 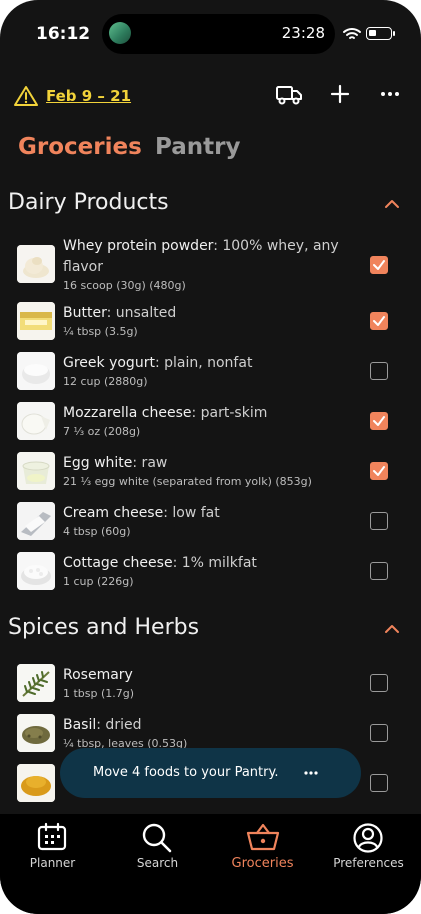 What do you see at coordinates (262, 863) in the screenshot?
I see `nav-label-groceries: Groceries` at bounding box center [262, 863].